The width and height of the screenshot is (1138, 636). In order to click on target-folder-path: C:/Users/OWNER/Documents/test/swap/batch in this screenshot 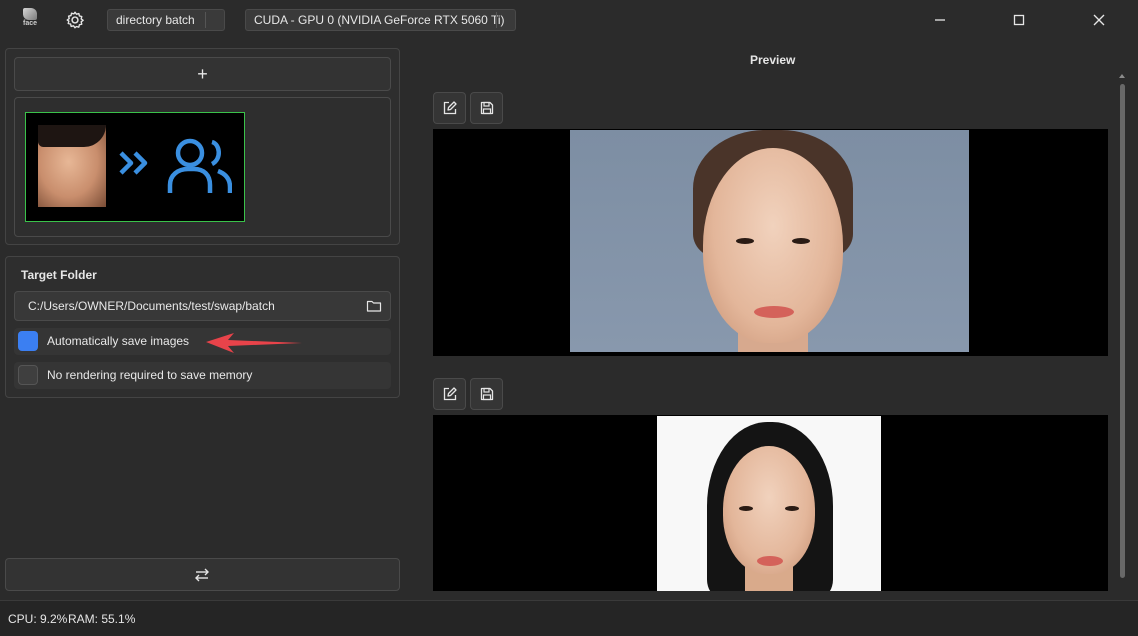, I will do `click(151, 306)`.